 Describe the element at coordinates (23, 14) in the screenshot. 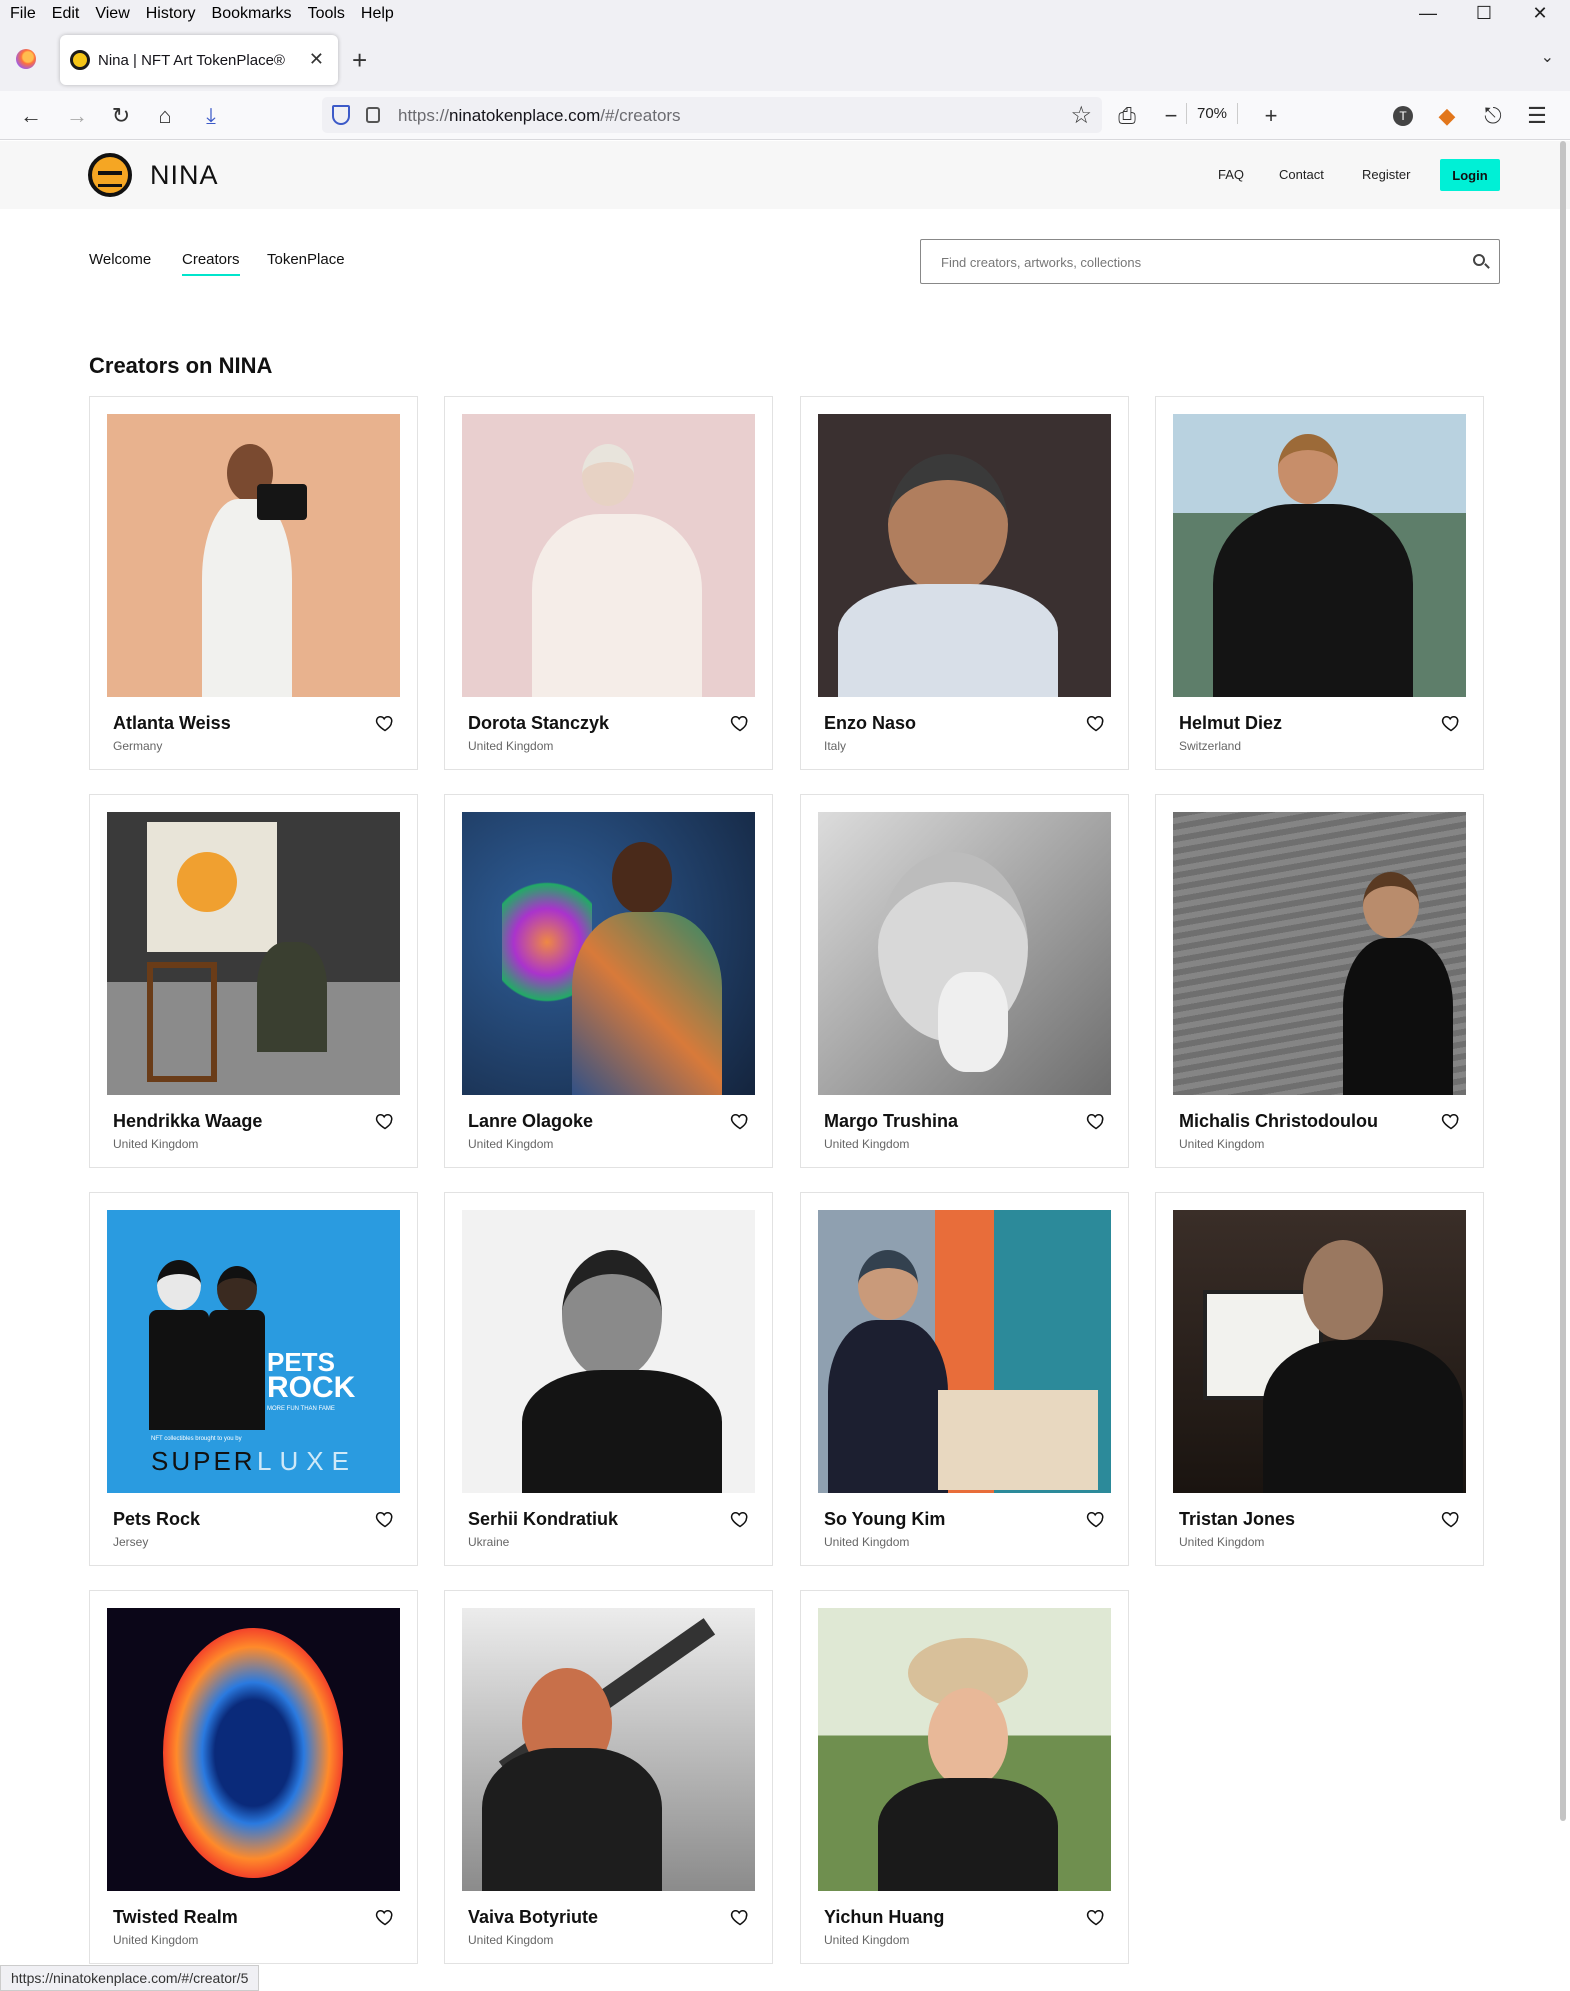

I see `menu-file: File` at that location.